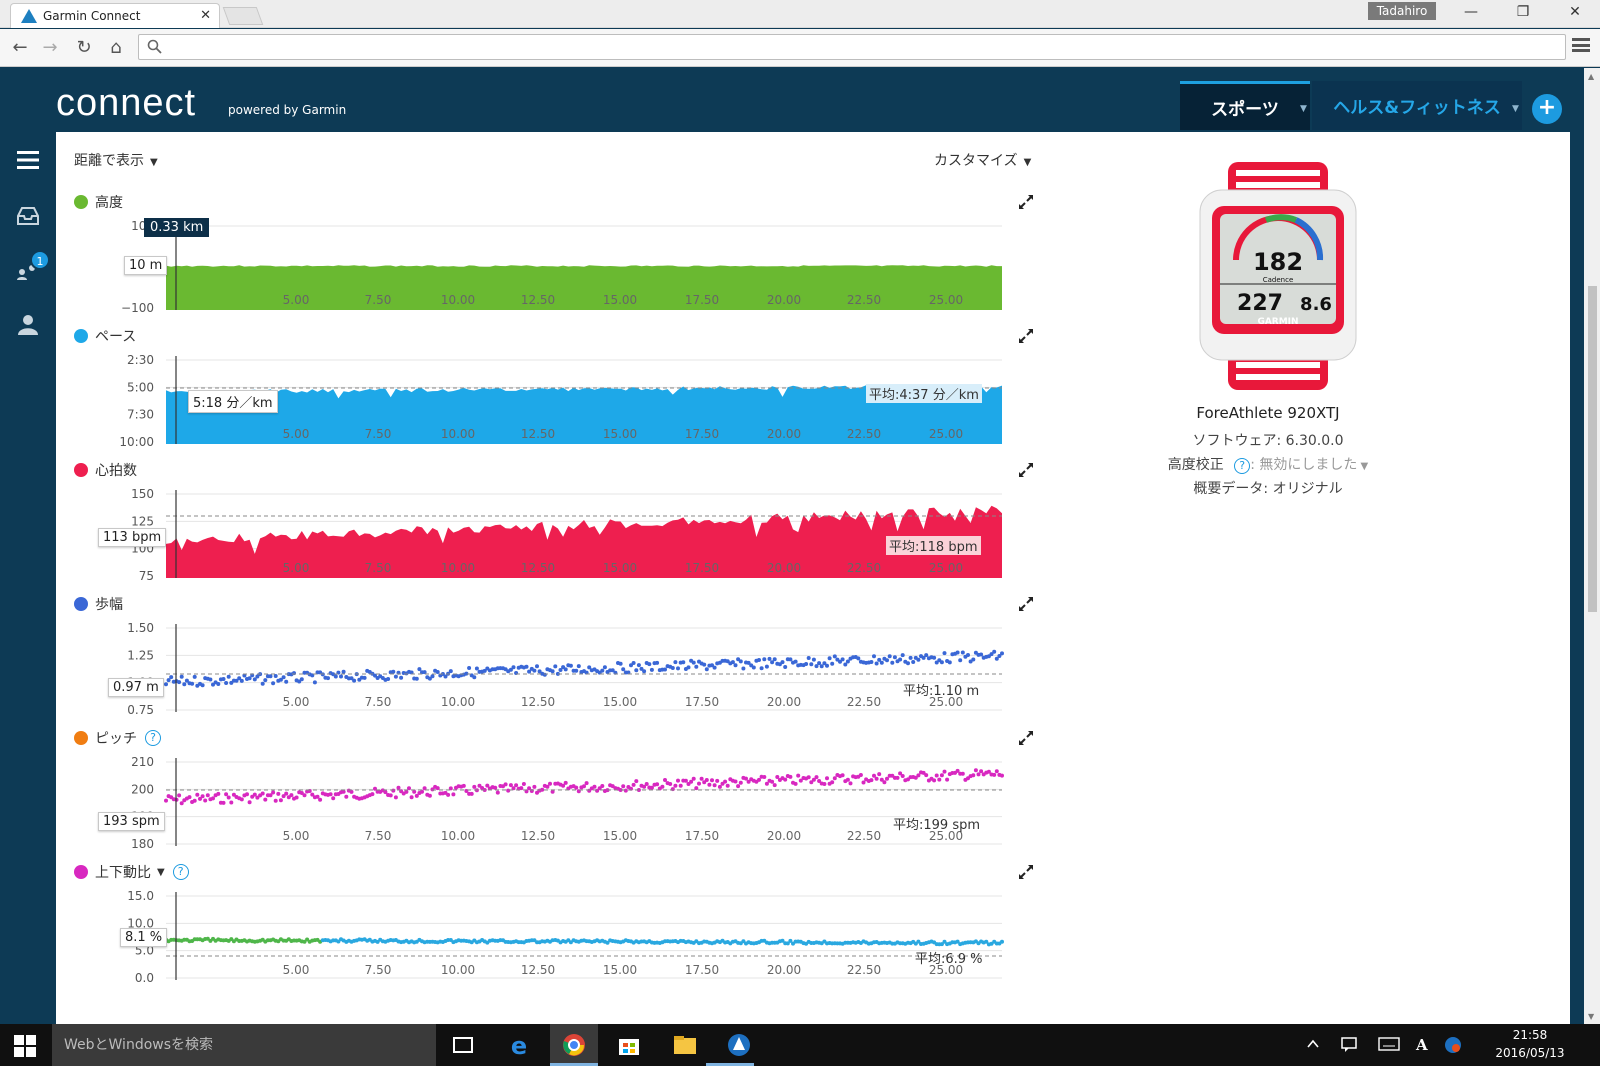  I want to click on summary-data: 概要データ: オリジナル, so click(1268, 489).